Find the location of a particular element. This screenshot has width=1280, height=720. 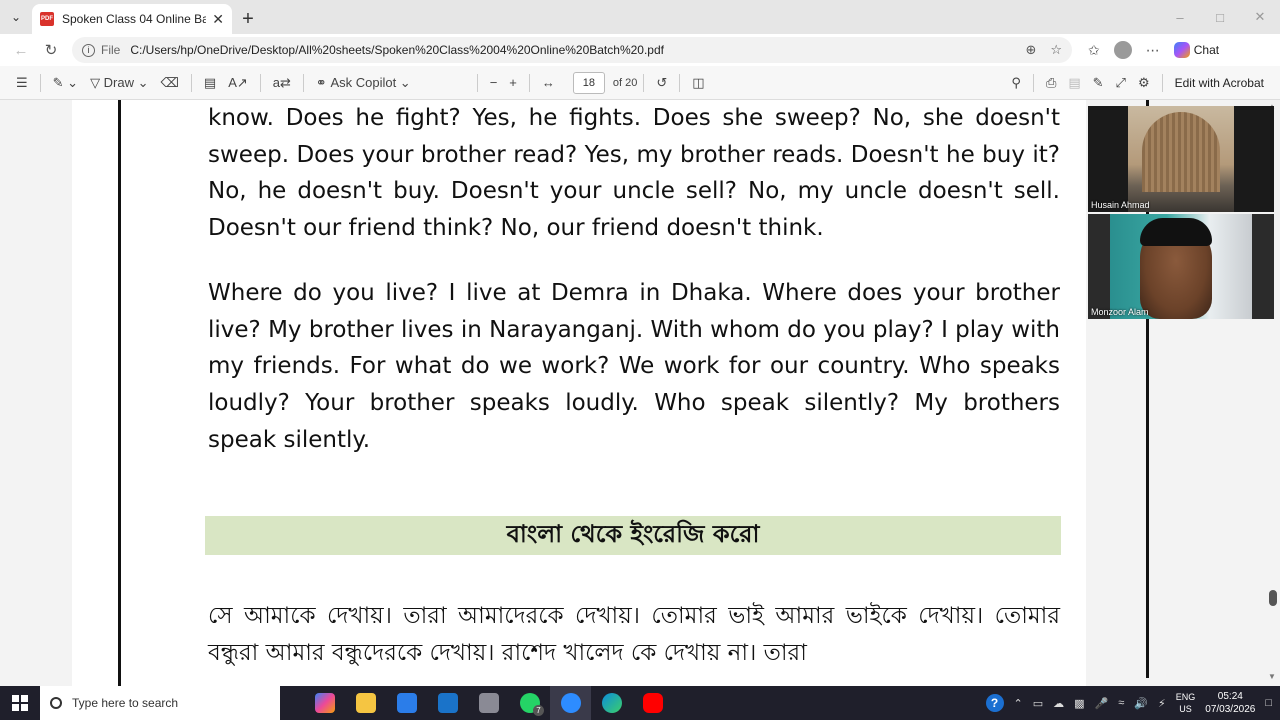

chevron-up-icon: ⌃ is located at coordinates (1018, 703).